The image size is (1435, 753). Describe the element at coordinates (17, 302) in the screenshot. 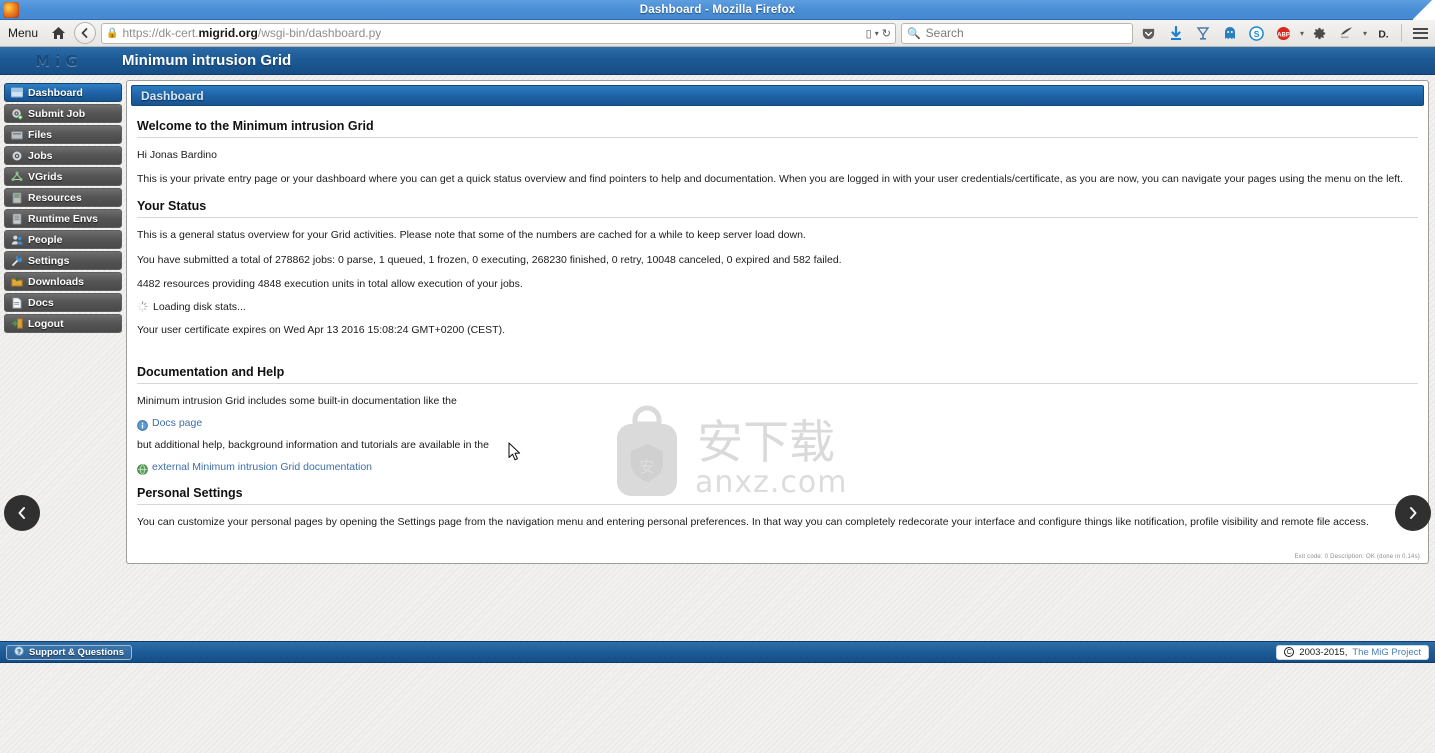

I see `docs-icon` at that location.